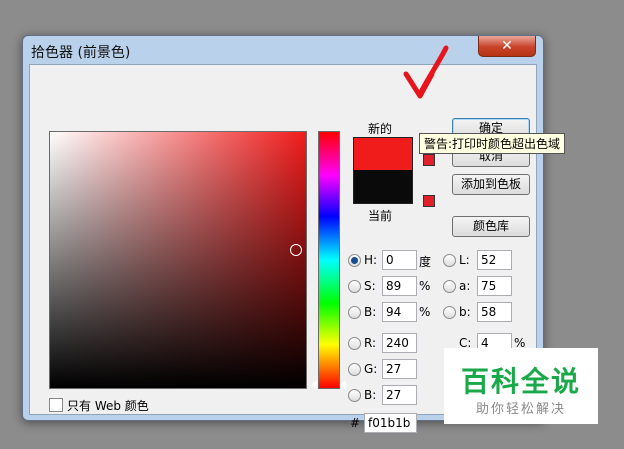 Image resolution: width=624 pixels, height=449 pixels. I want to click on in-gamut-color-swatch, so click(429, 160).